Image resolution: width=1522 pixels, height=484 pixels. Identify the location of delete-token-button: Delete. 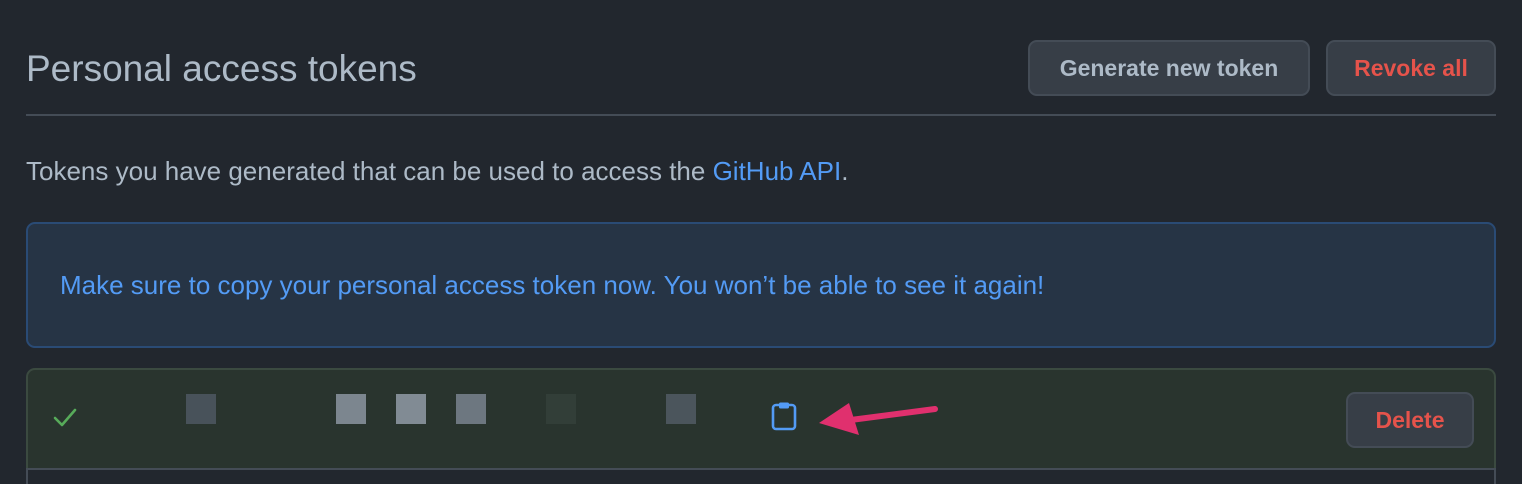
(1410, 420).